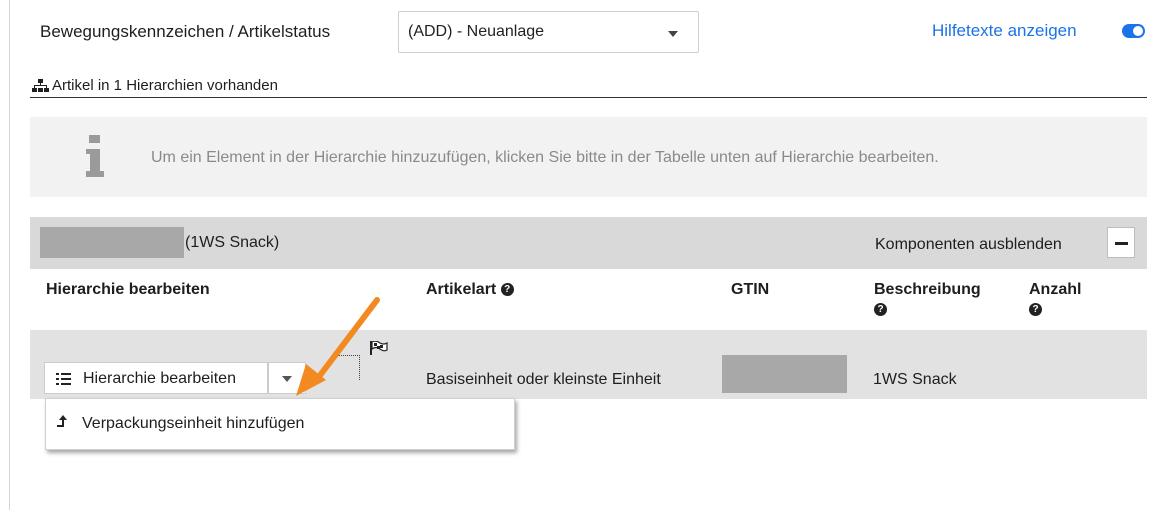 The image size is (1155, 510). Describe the element at coordinates (915, 379) in the screenshot. I see `row-description: 1WS Snack` at that location.